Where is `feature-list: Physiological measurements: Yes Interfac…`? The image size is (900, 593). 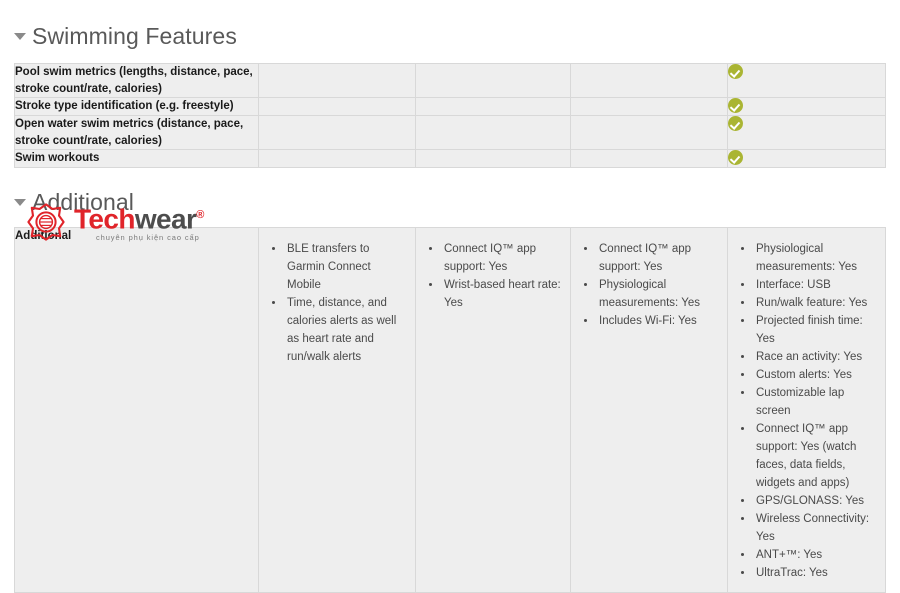 feature-list: Physiological measurements: Yes Interfac… is located at coordinates (806, 410).